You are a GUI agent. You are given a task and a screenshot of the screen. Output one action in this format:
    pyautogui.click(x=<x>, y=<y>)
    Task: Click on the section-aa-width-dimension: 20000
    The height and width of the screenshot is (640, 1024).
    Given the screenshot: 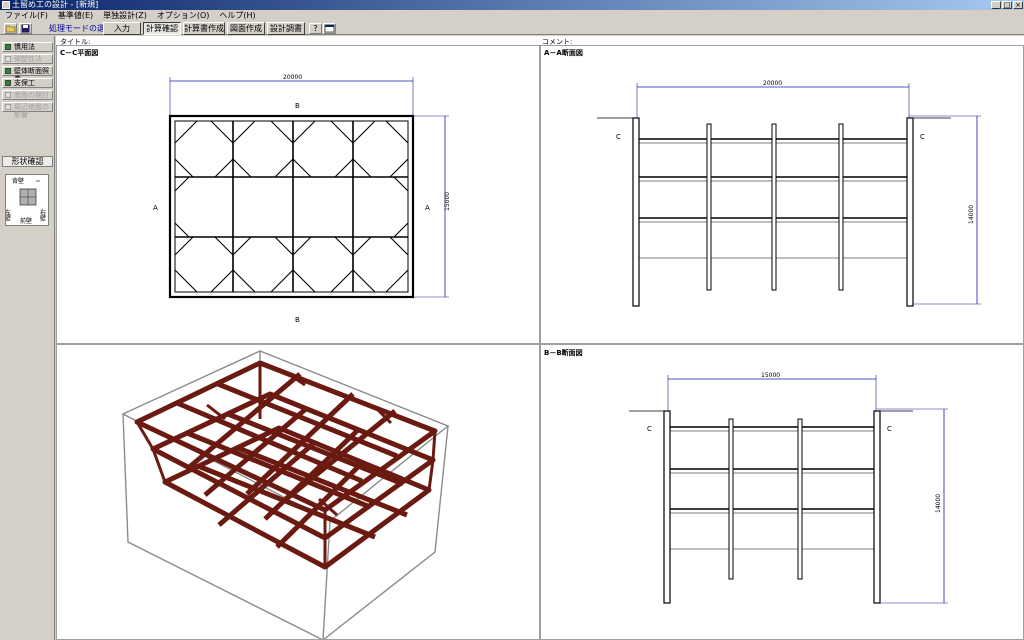 What is the action you would take?
    pyautogui.click(x=772, y=83)
    